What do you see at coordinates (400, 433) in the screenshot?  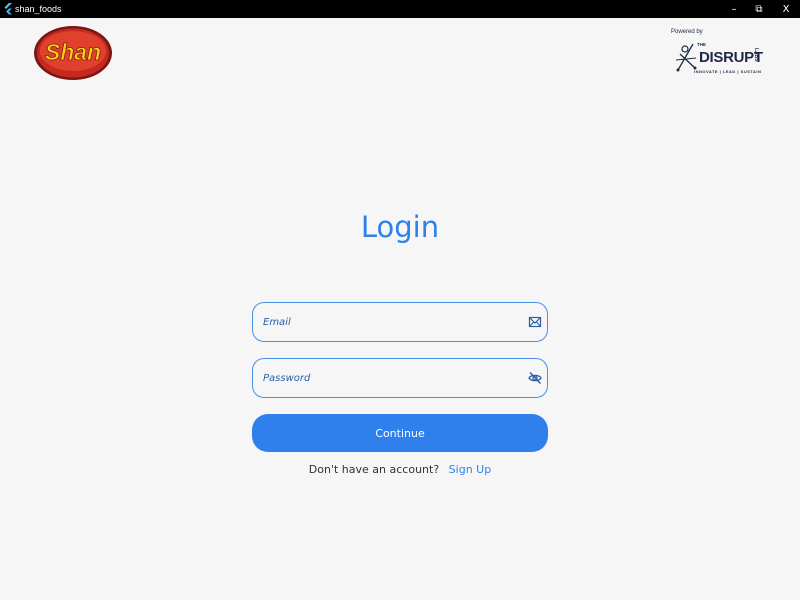 I see `continue-button: Continue` at bounding box center [400, 433].